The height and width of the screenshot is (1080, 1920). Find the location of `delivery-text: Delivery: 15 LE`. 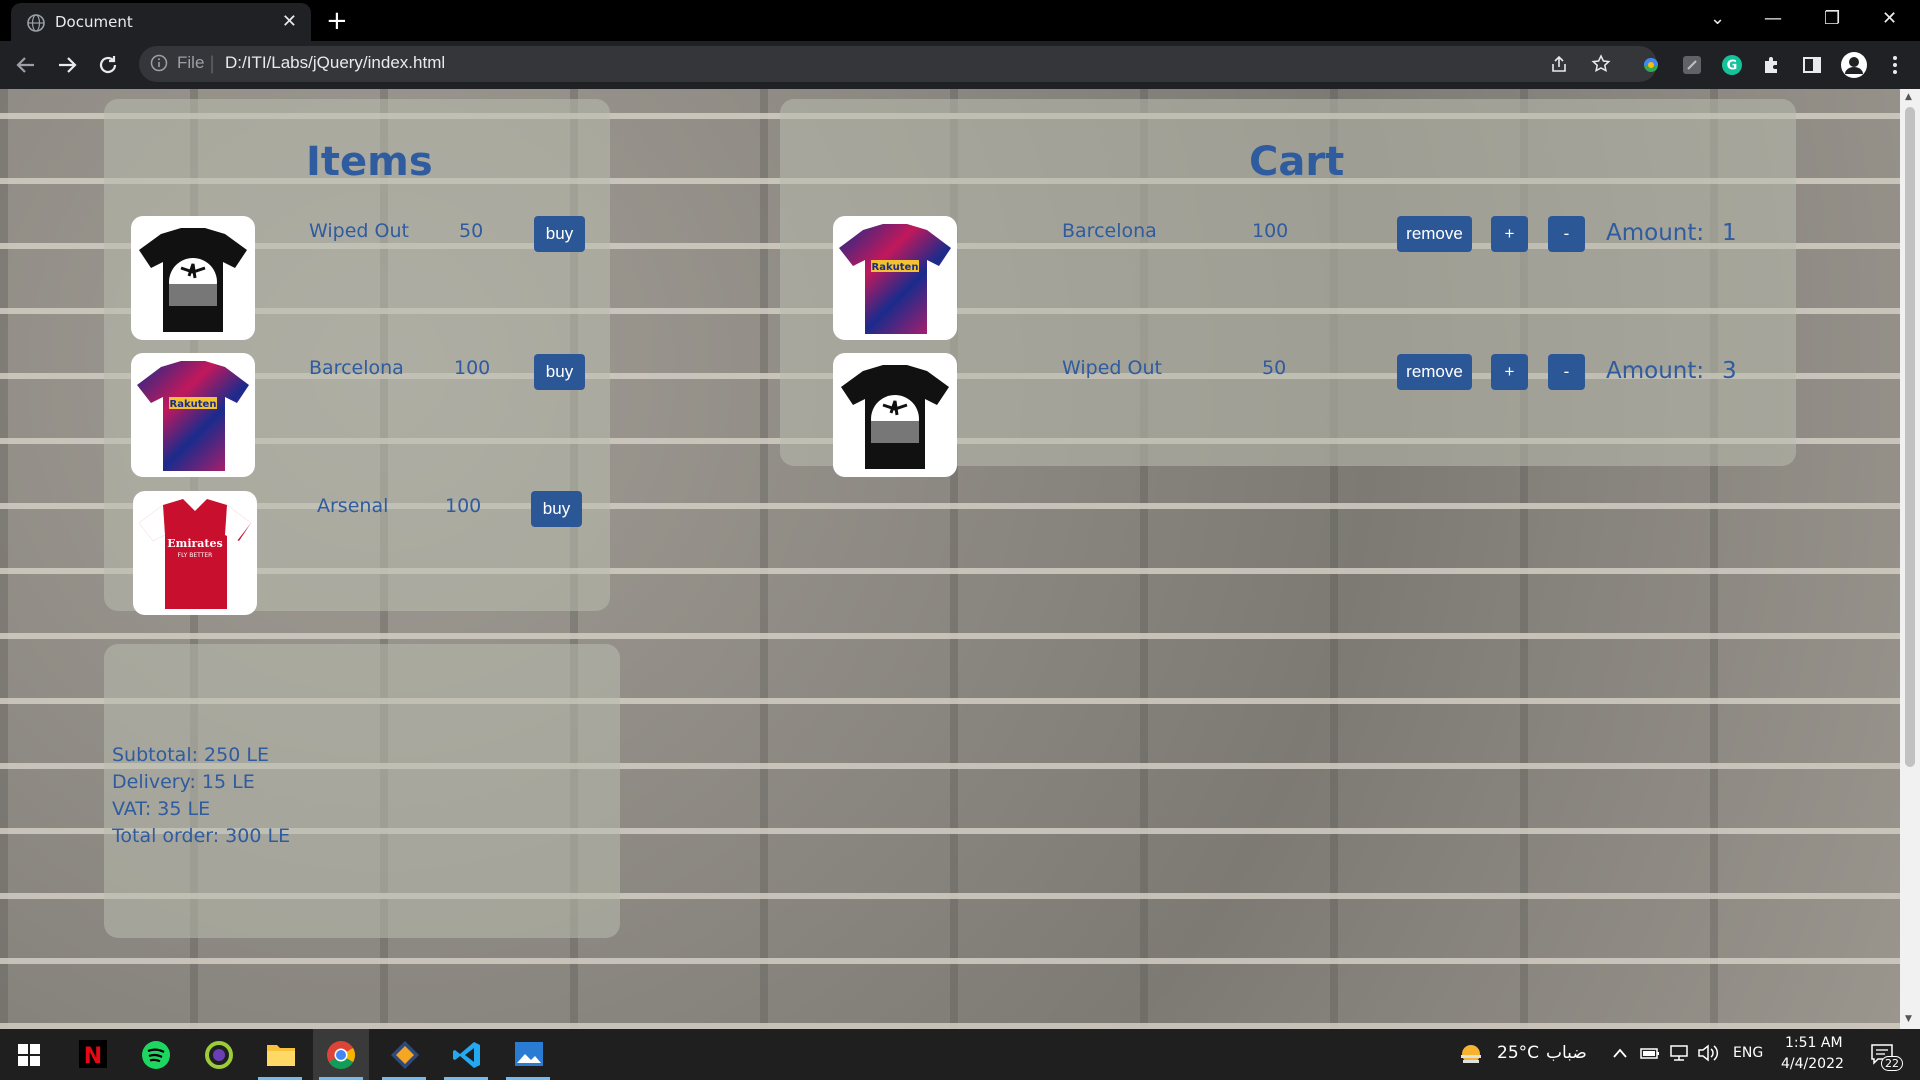

delivery-text: Delivery: 15 LE is located at coordinates (183, 782).